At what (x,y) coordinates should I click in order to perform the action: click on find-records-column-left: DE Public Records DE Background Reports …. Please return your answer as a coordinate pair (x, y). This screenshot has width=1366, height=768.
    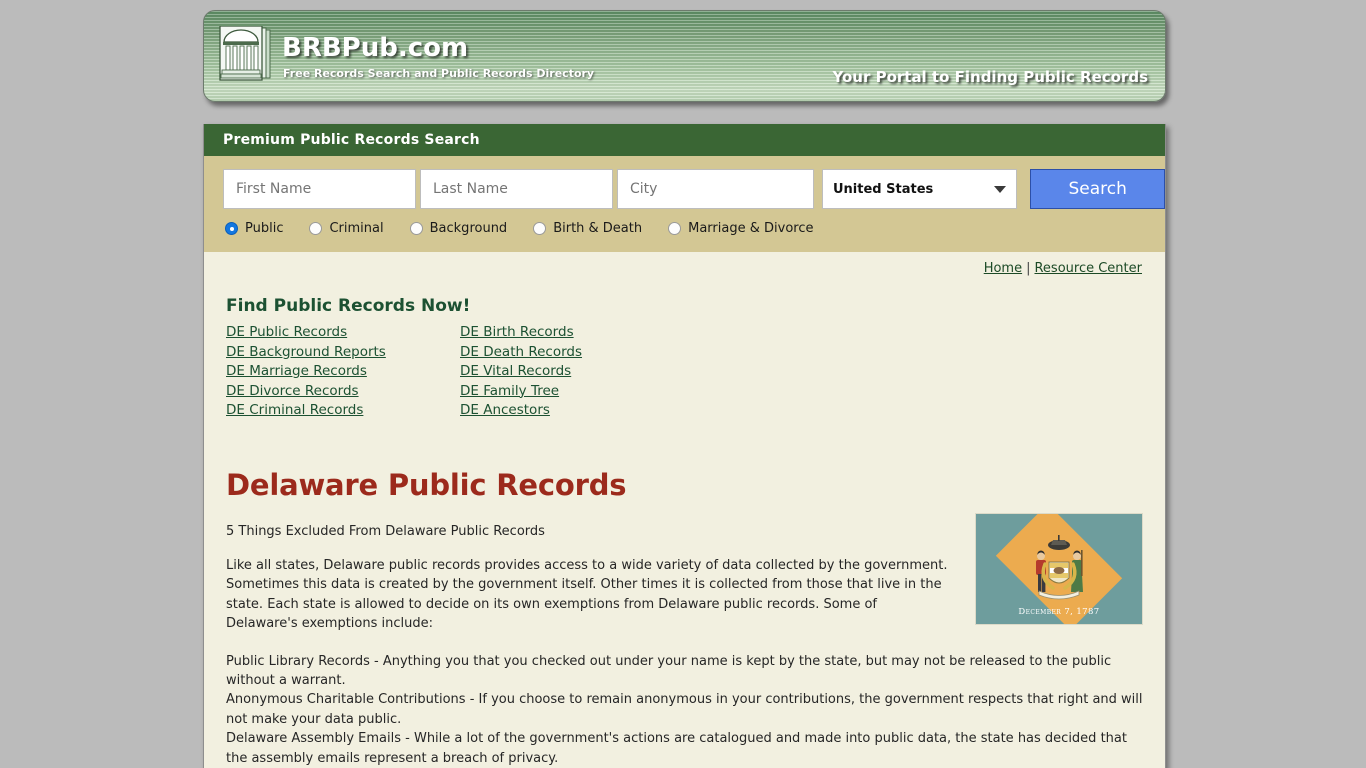
    Looking at the image, I should click on (343, 372).